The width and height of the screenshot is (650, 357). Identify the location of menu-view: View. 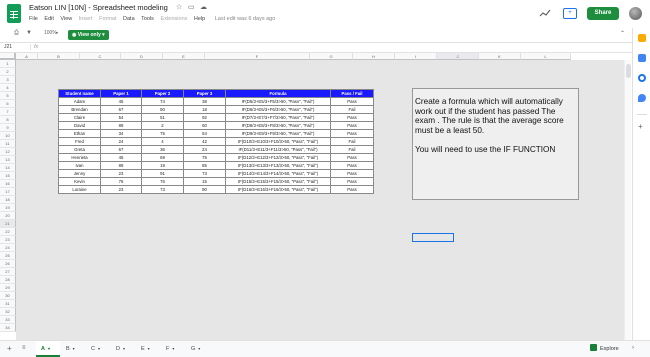
(66, 19).